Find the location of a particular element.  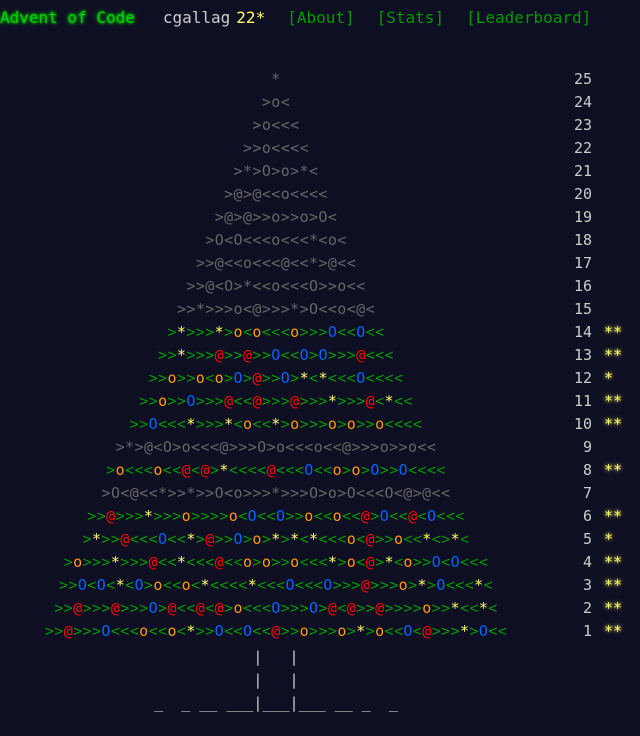

day-number: 14 is located at coordinates (582, 332).